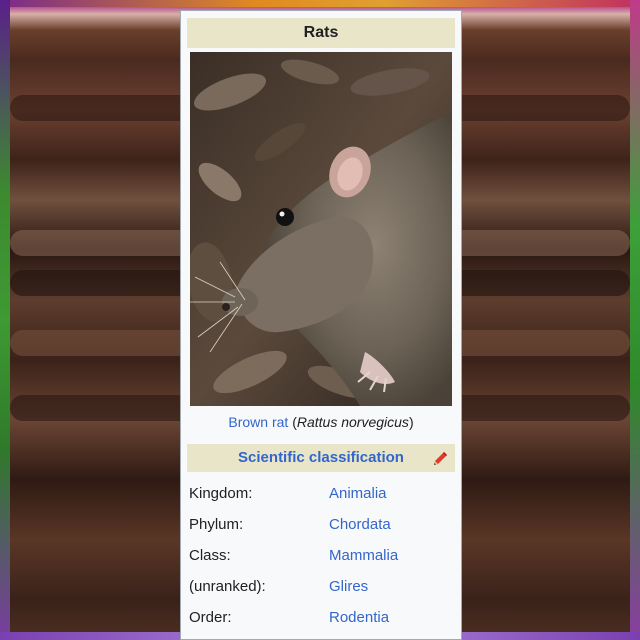 The image size is (640, 640). I want to click on rank-label: Kingdom:, so click(221, 493).